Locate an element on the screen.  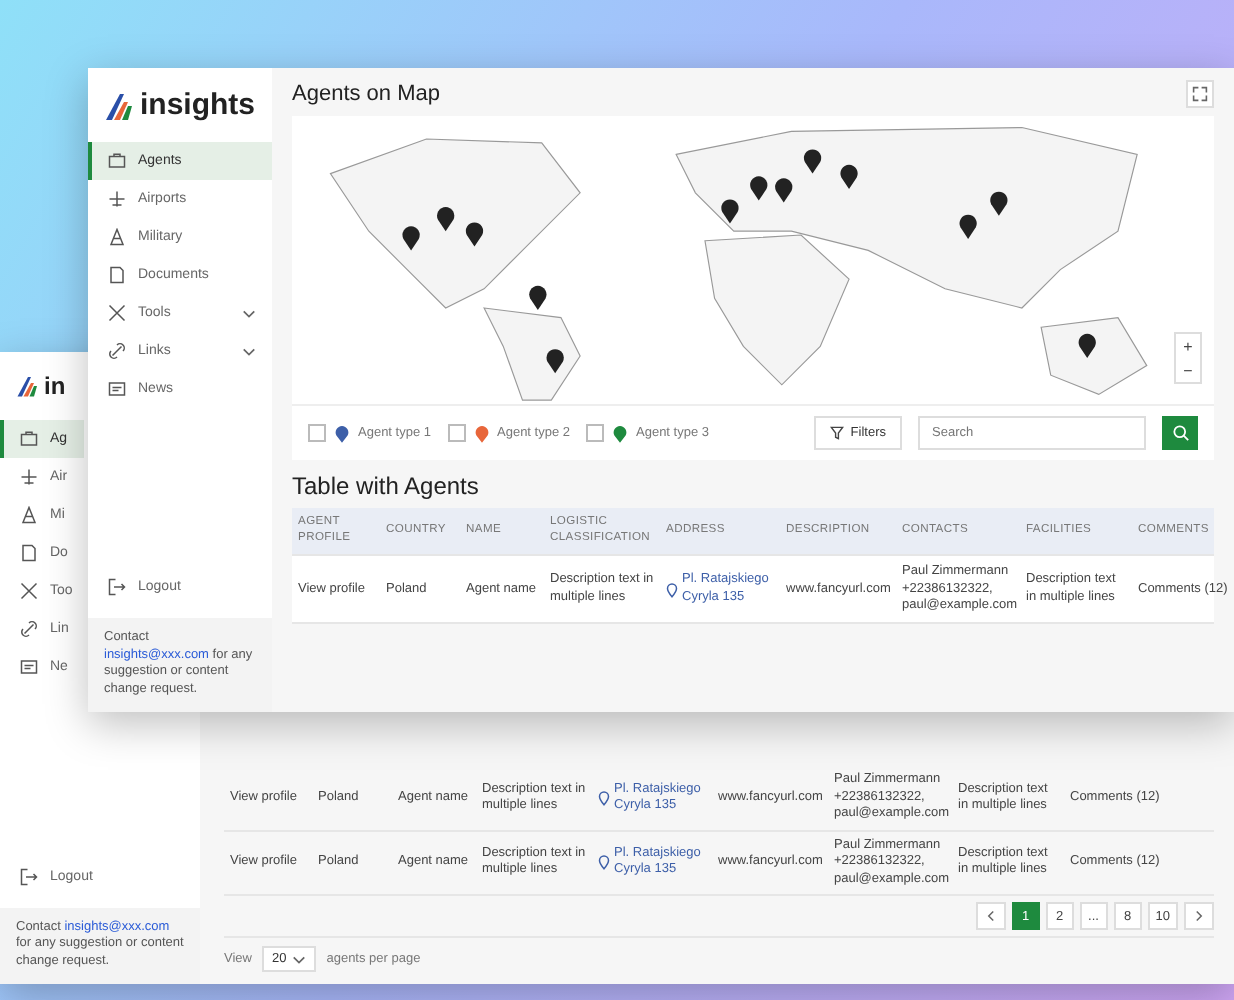
chevron-left-icon is located at coordinates (990, 916).